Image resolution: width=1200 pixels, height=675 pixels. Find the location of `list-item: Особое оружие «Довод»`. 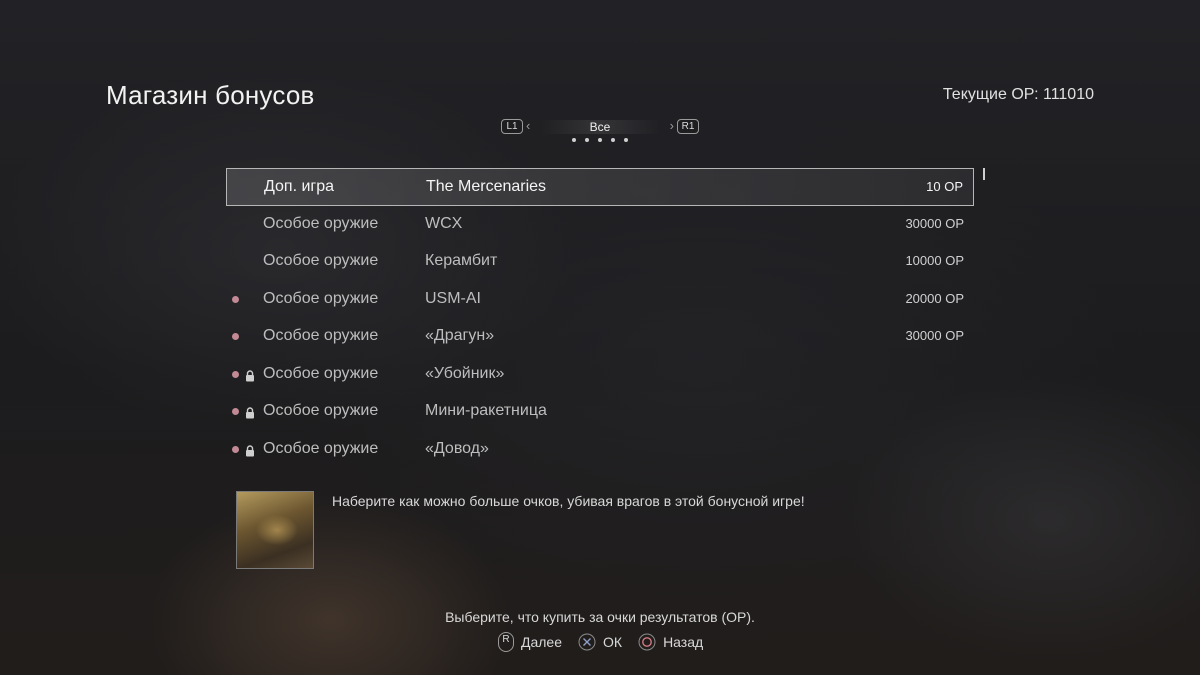

list-item: Особое оружие «Довод» is located at coordinates (600, 450).